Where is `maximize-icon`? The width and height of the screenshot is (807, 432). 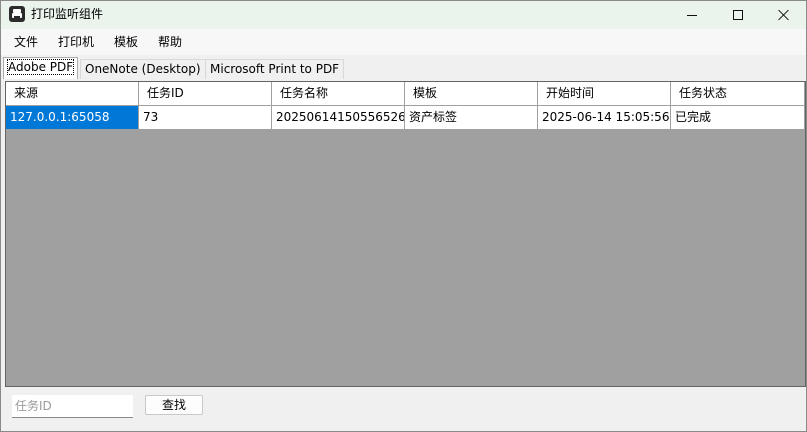 maximize-icon is located at coordinates (738, 15).